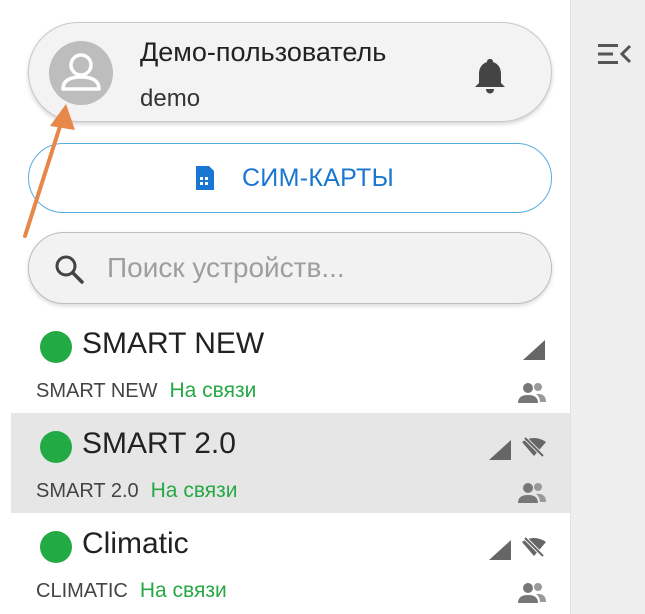 The width and height of the screenshot is (645, 614). What do you see at coordinates (490, 75) in the screenshot?
I see `bell-icon` at bounding box center [490, 75].